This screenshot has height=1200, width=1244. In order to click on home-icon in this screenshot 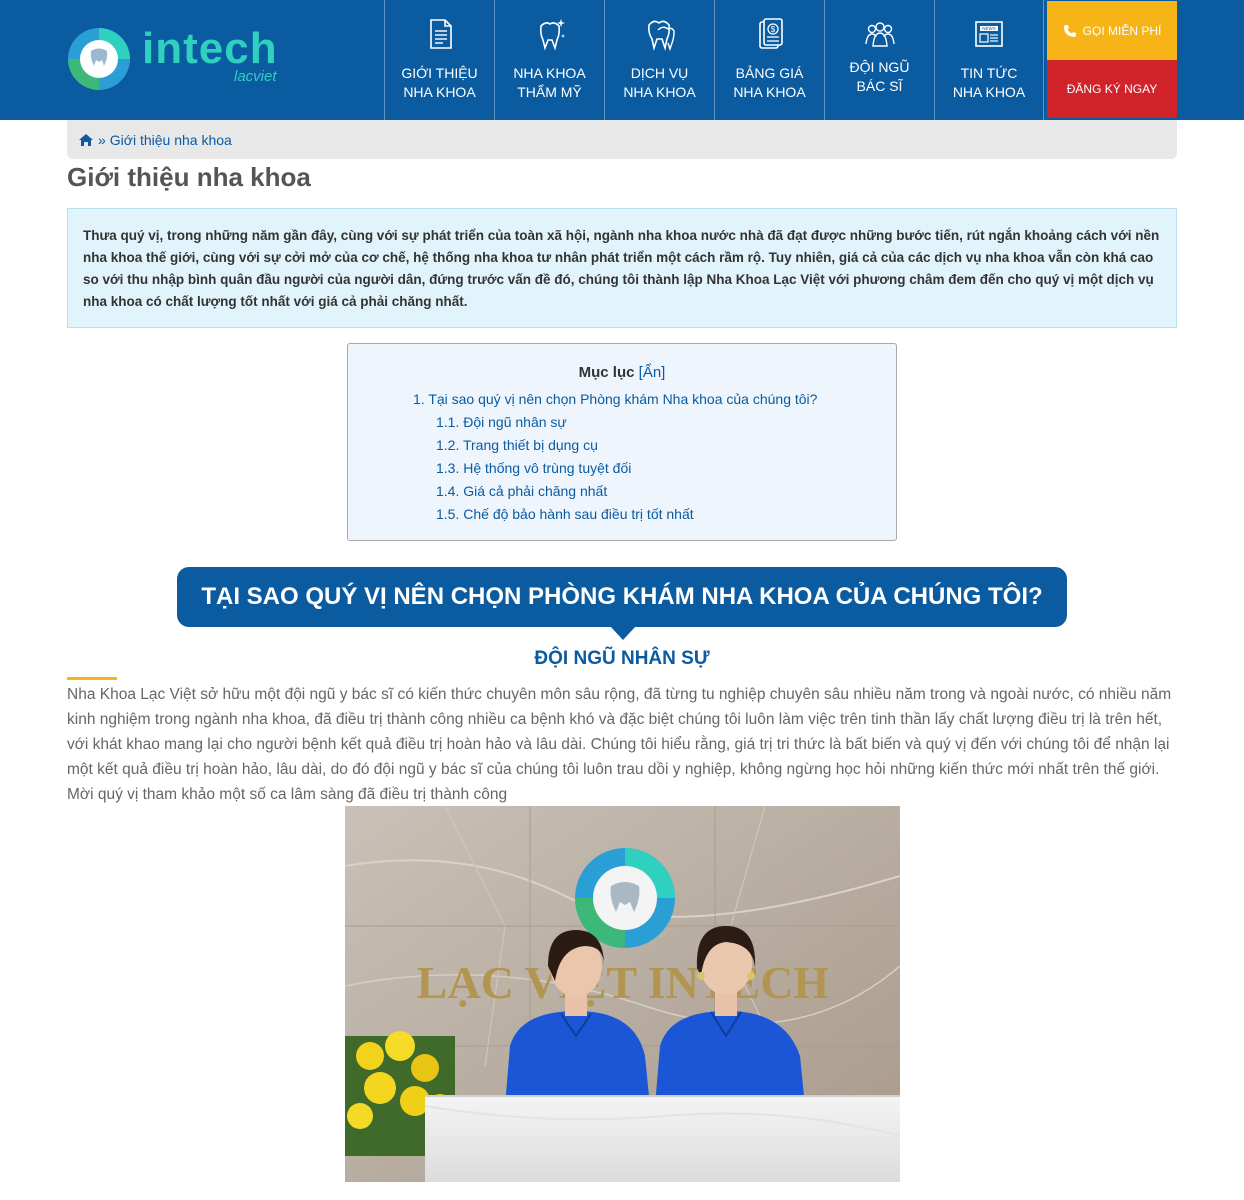, I will do `click(86, 140)`.